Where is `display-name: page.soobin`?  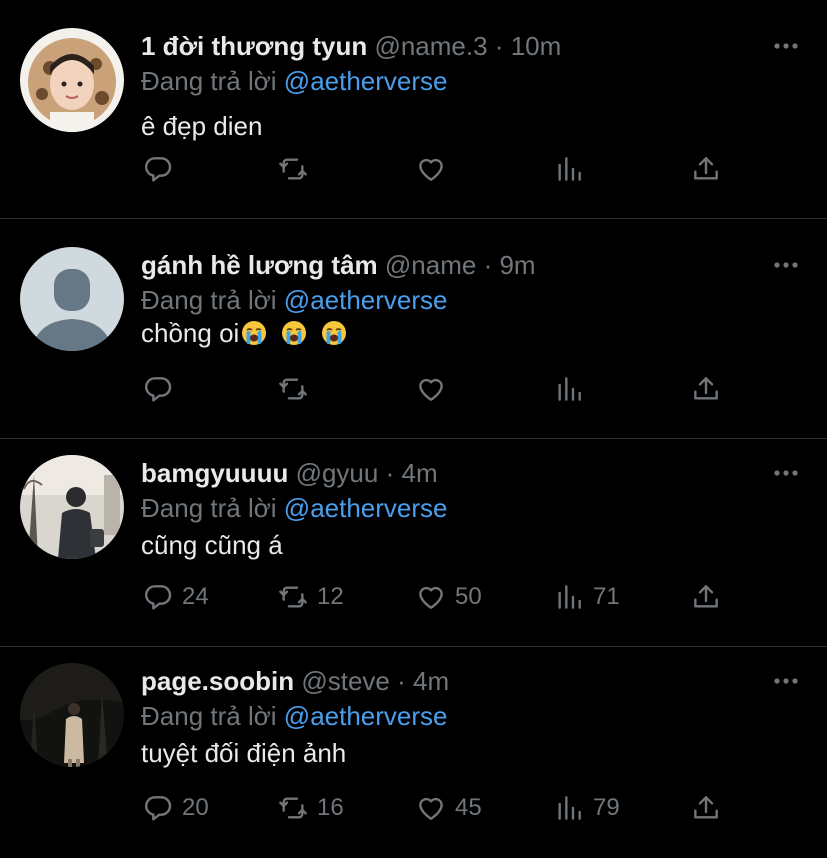 display-name: page.soobin is located at coordinates (217, 681).